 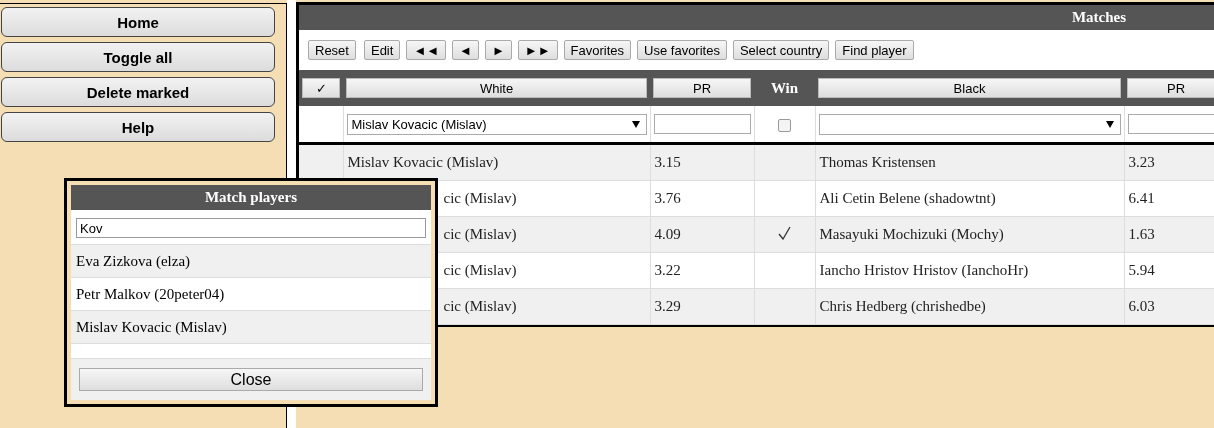 I want to click on toolbar-button: Select country, so click(x=781, y=50).